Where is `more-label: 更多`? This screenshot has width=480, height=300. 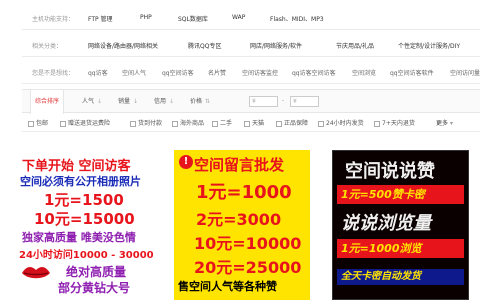
more-label: 更多 is located at coordinates (442, 123).